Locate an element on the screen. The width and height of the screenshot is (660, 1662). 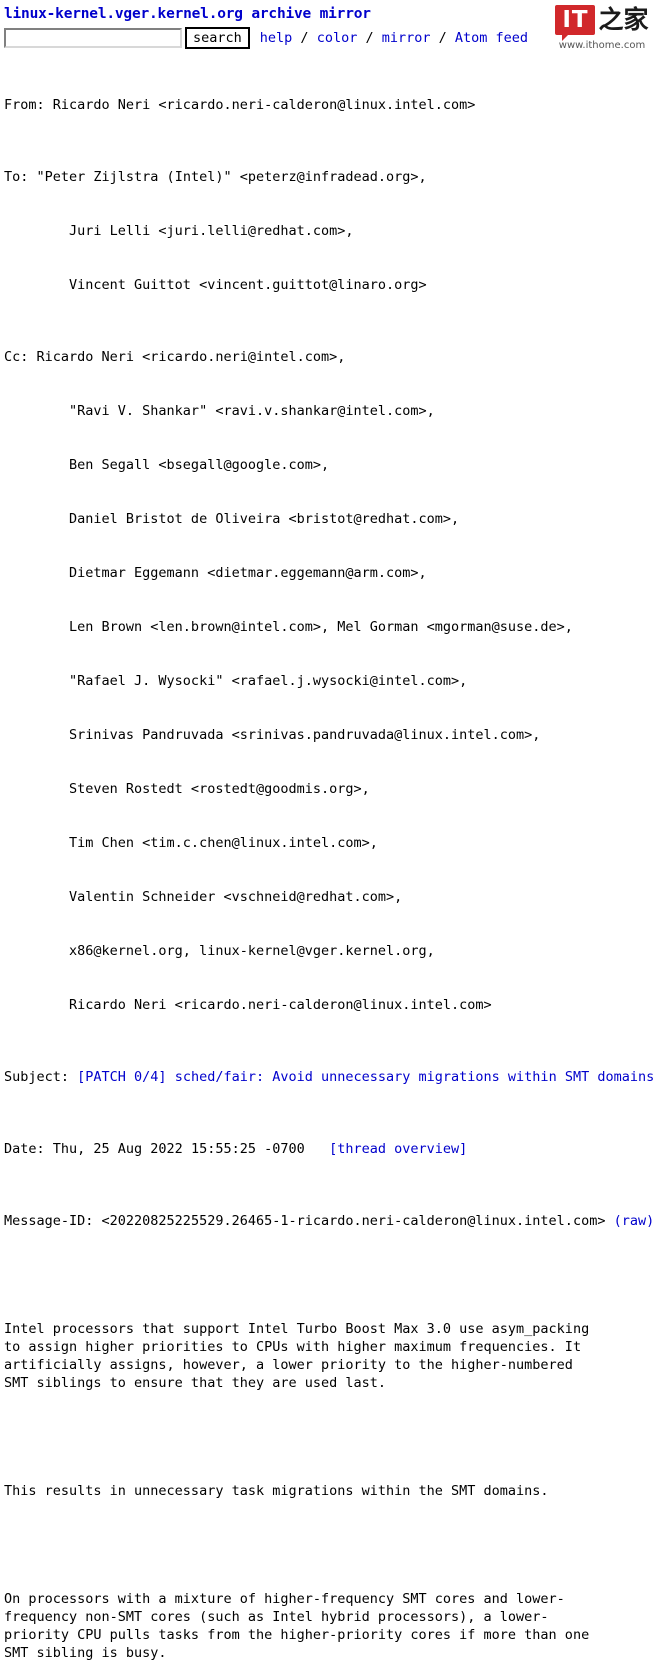
search-input is located at coordinates (93, 38).